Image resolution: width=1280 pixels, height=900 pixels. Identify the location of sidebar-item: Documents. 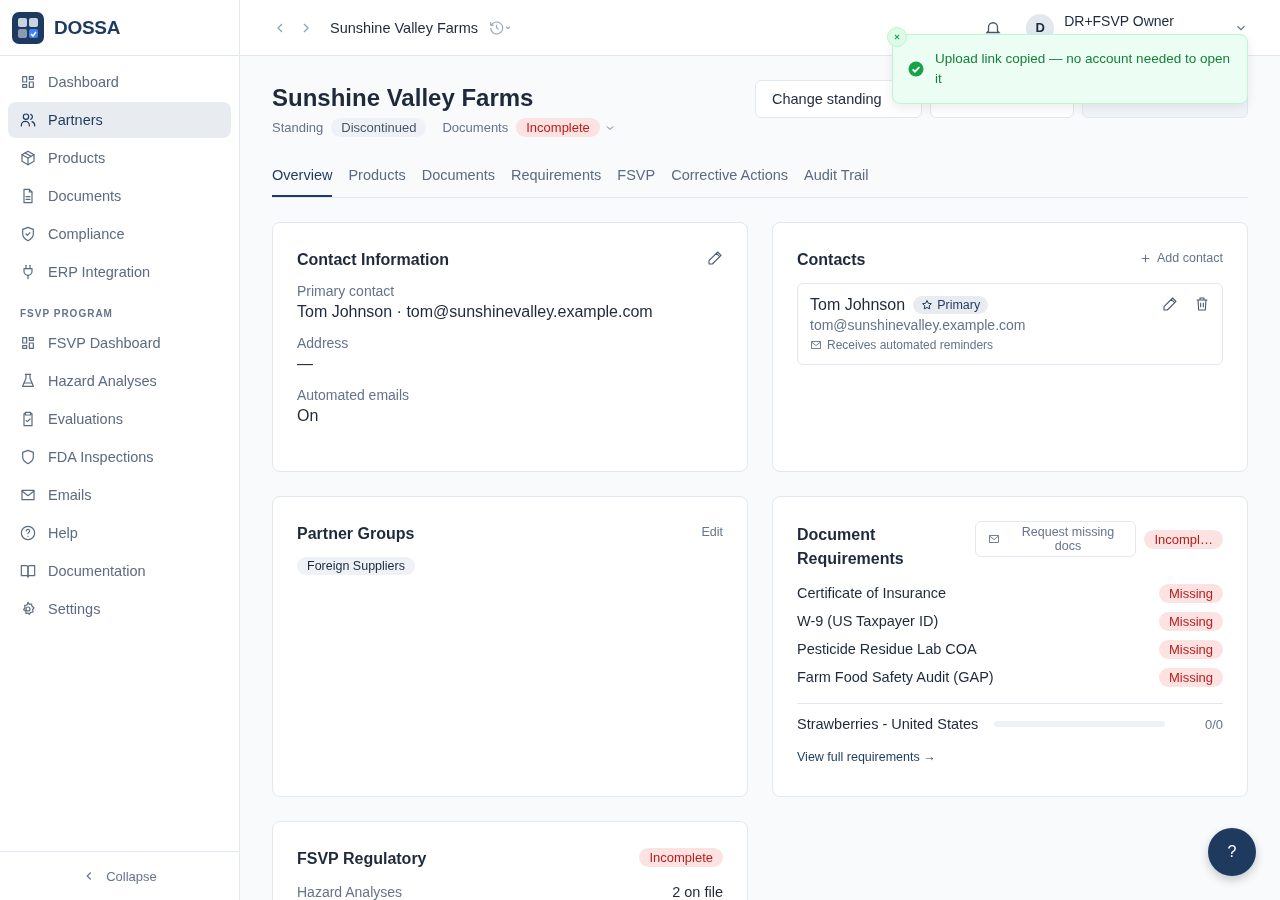
(119, 196).